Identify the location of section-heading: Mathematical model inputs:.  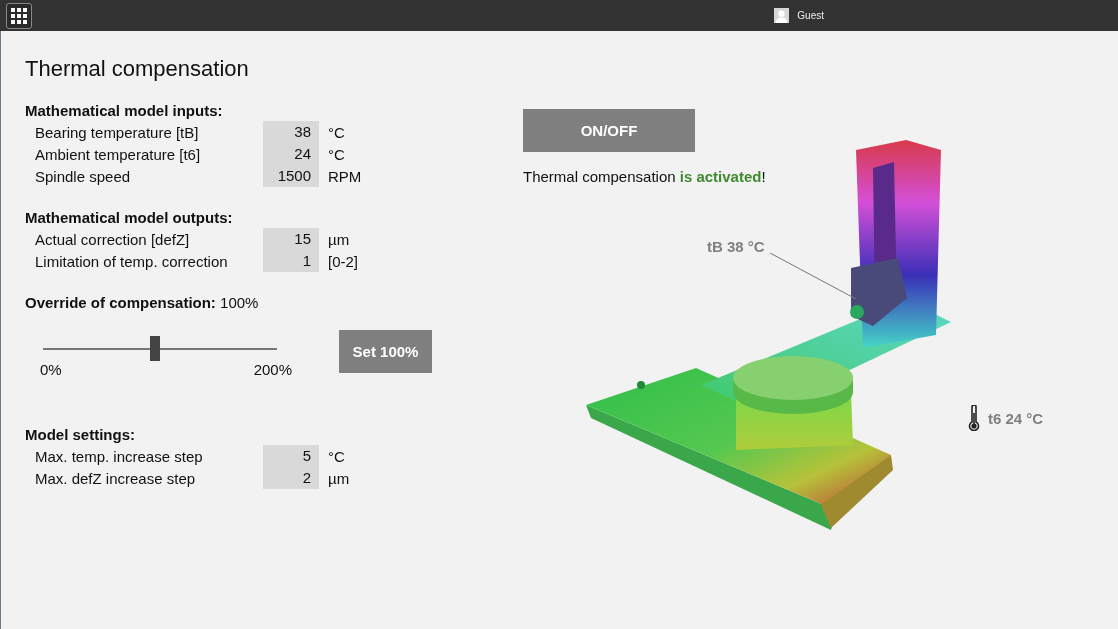
(124, 111).